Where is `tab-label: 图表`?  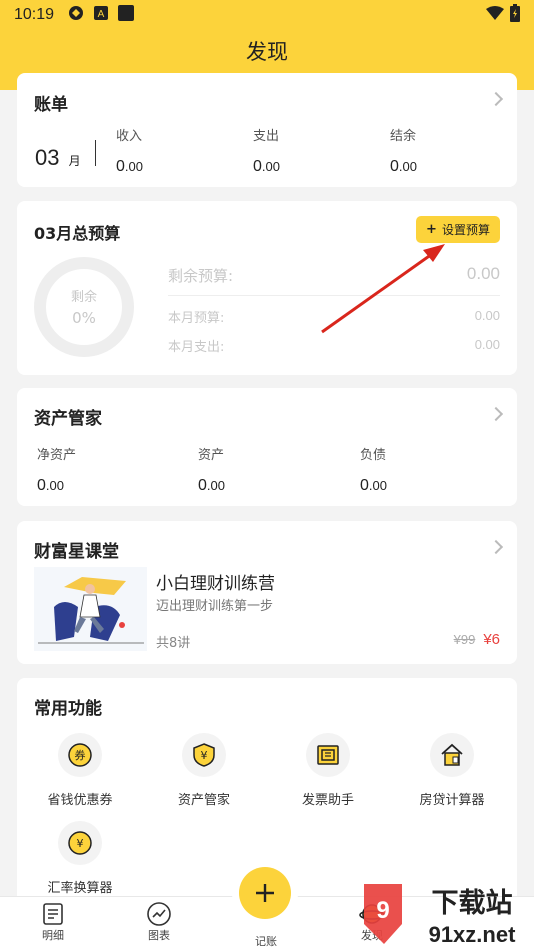
tab-label: 图表 is located at coordinates (159, 935).